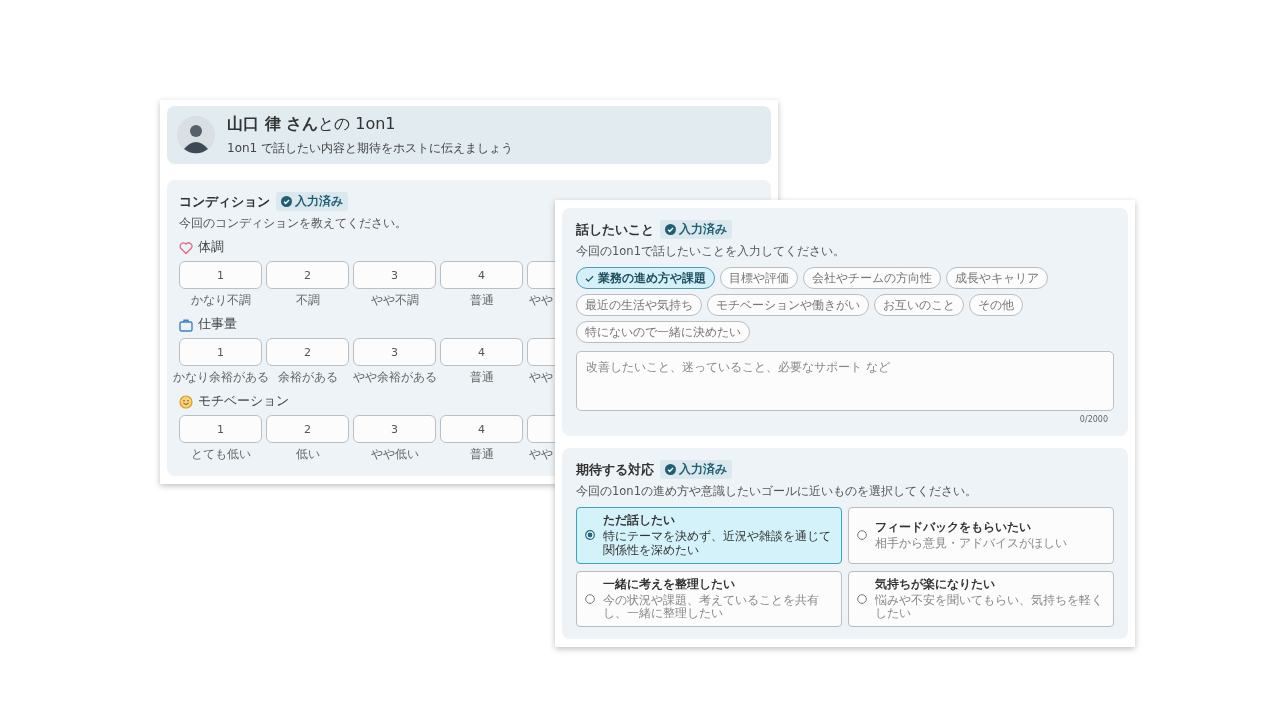  I want to click on option-card: ただ話したい 特にテーマを決めず、近況や雑談を通じて関係性を深めたい, so click(709, 535).